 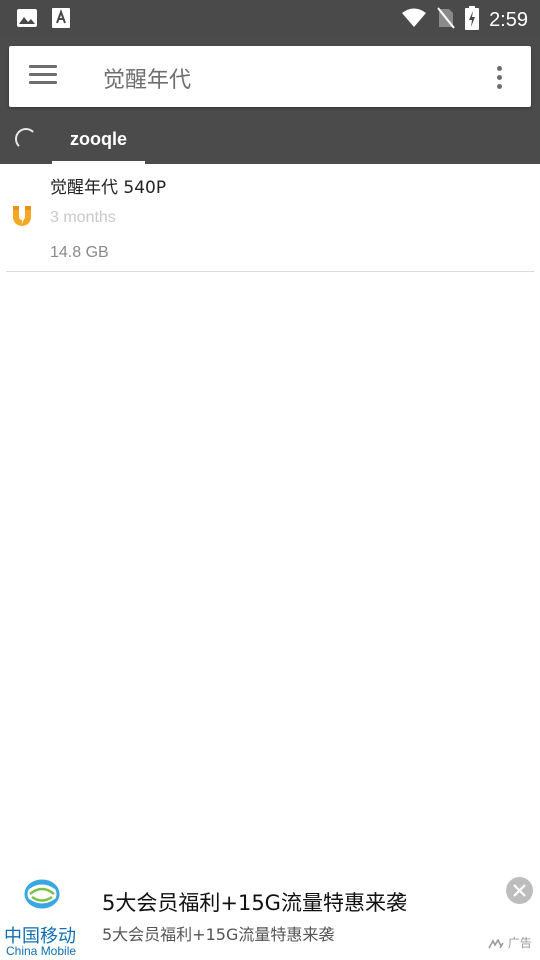 I want to click on result-age: 3 months, so click(x=83, y=217).